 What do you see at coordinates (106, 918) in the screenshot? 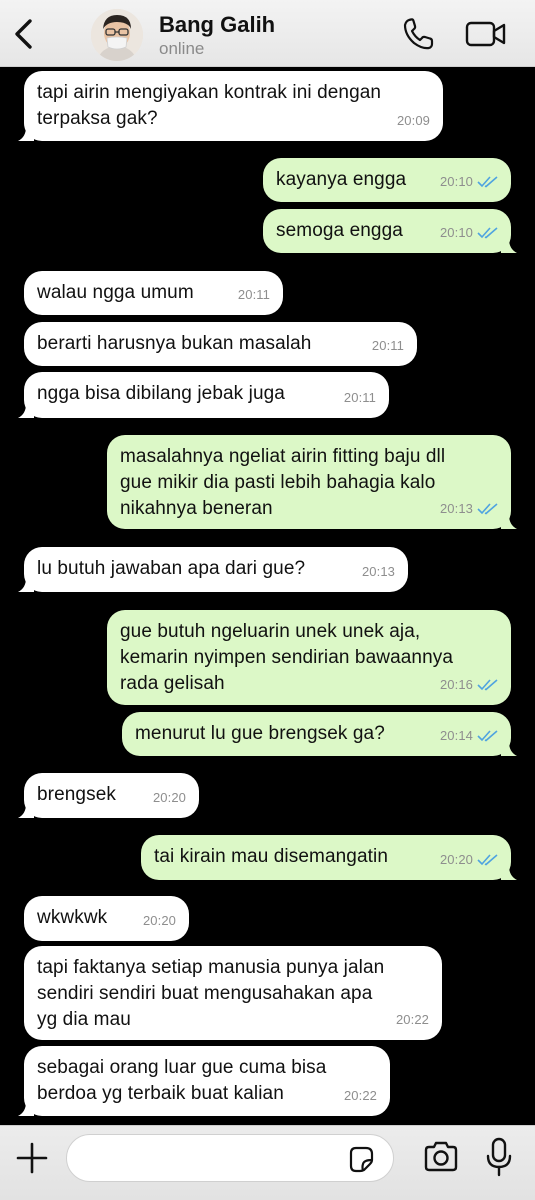
I see `message-bubble-incoming: wkwkwk 20:20` at bounding box center [106, 918].